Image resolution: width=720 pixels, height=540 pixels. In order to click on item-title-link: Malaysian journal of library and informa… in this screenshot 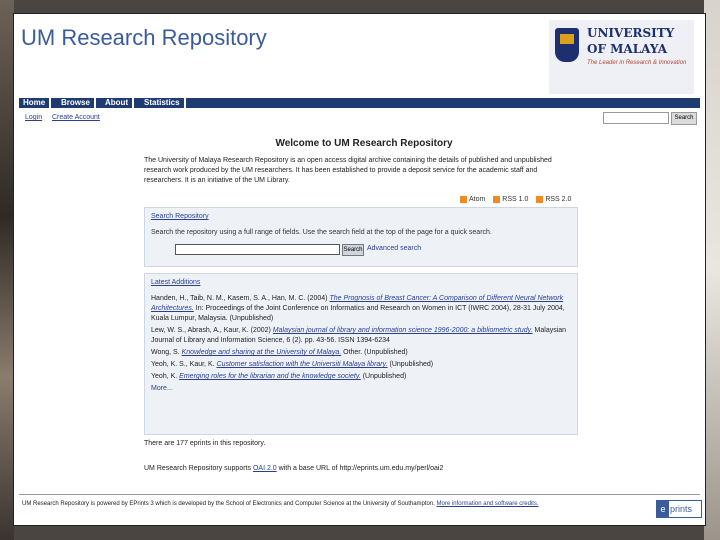, I will do `click(403, 330)`.